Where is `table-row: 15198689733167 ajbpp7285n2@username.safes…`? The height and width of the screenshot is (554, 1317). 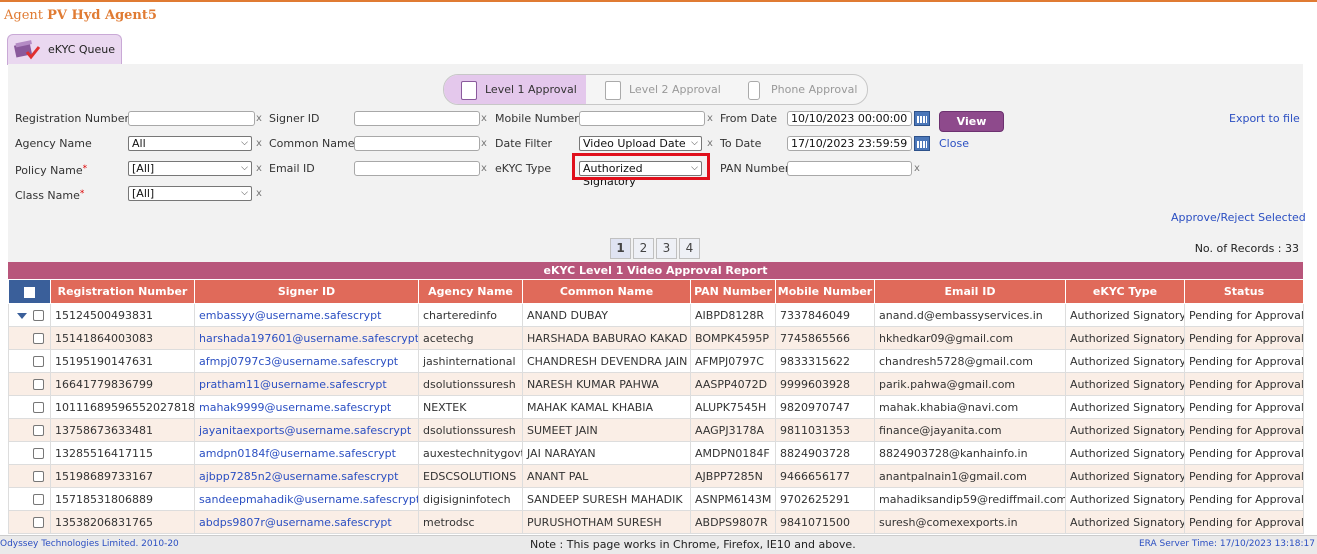
table-row: 15198689733167 ajbpp7285n2@username.safes… is located at coordinates (656, 476).